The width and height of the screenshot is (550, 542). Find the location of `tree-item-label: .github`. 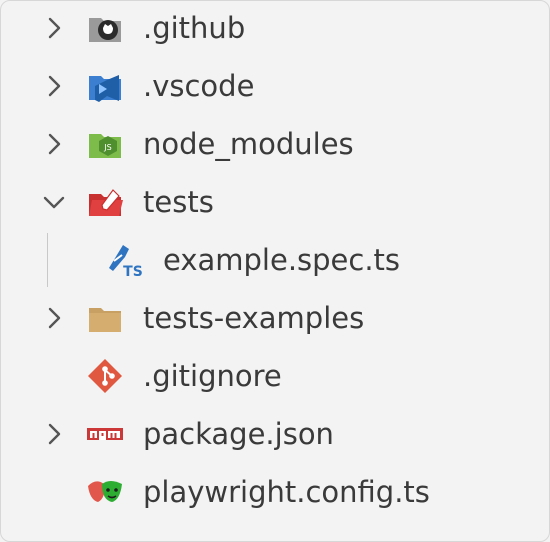

tree-item-label: .github is located at coordinates (194, 28).